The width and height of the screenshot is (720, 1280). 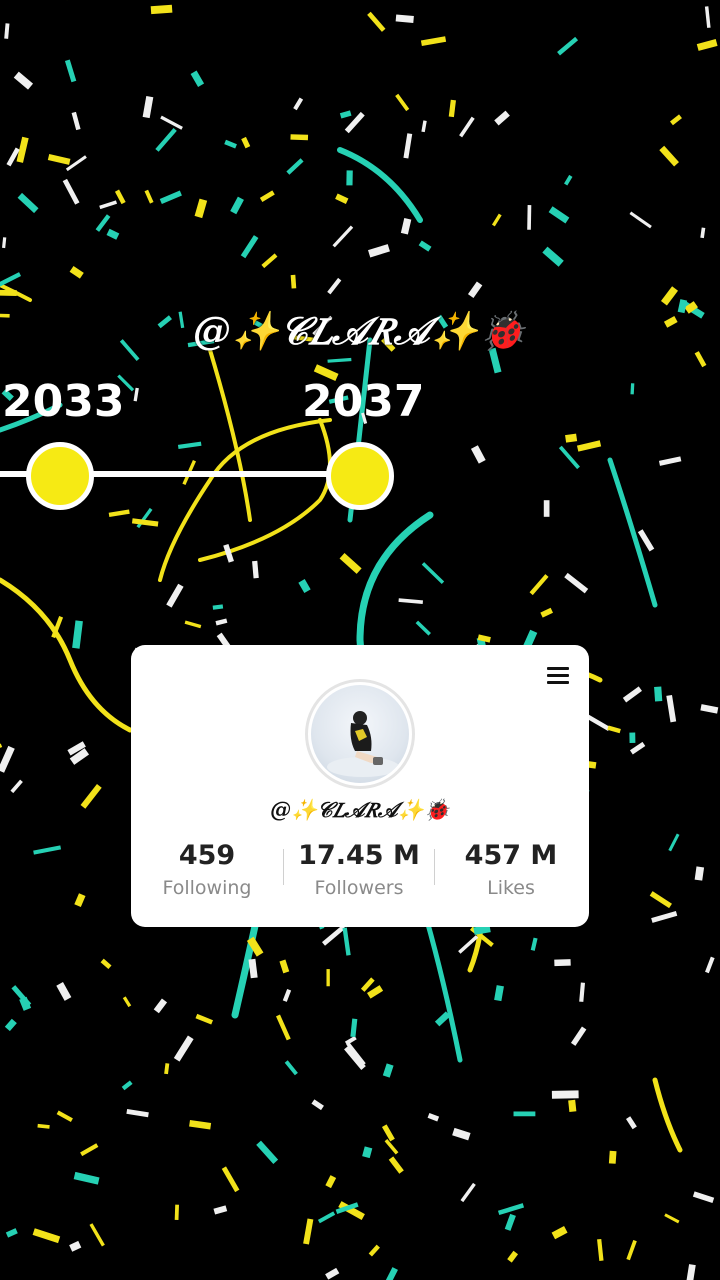 What do you see at coordinates (363, 401) in the screenshot?
I see `timeline-year-end: 2037` at bounding box center [363, 401].